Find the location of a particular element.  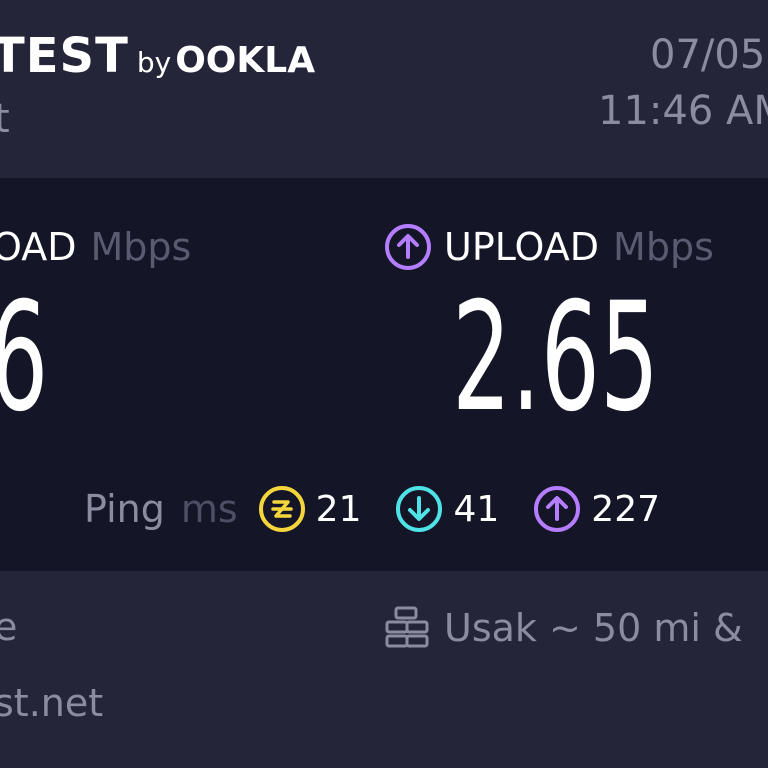

upload-label: UPLOAD is located at coordinates (522, 247).